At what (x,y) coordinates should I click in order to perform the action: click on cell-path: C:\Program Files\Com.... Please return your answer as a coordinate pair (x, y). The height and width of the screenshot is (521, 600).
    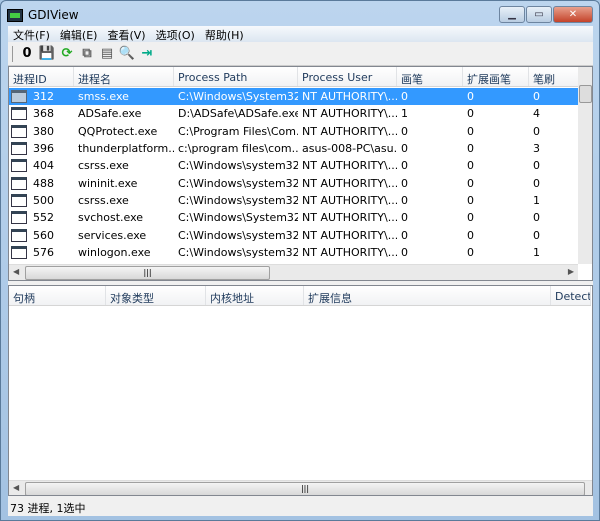
    Looking at the image, I should click on (238, 131).